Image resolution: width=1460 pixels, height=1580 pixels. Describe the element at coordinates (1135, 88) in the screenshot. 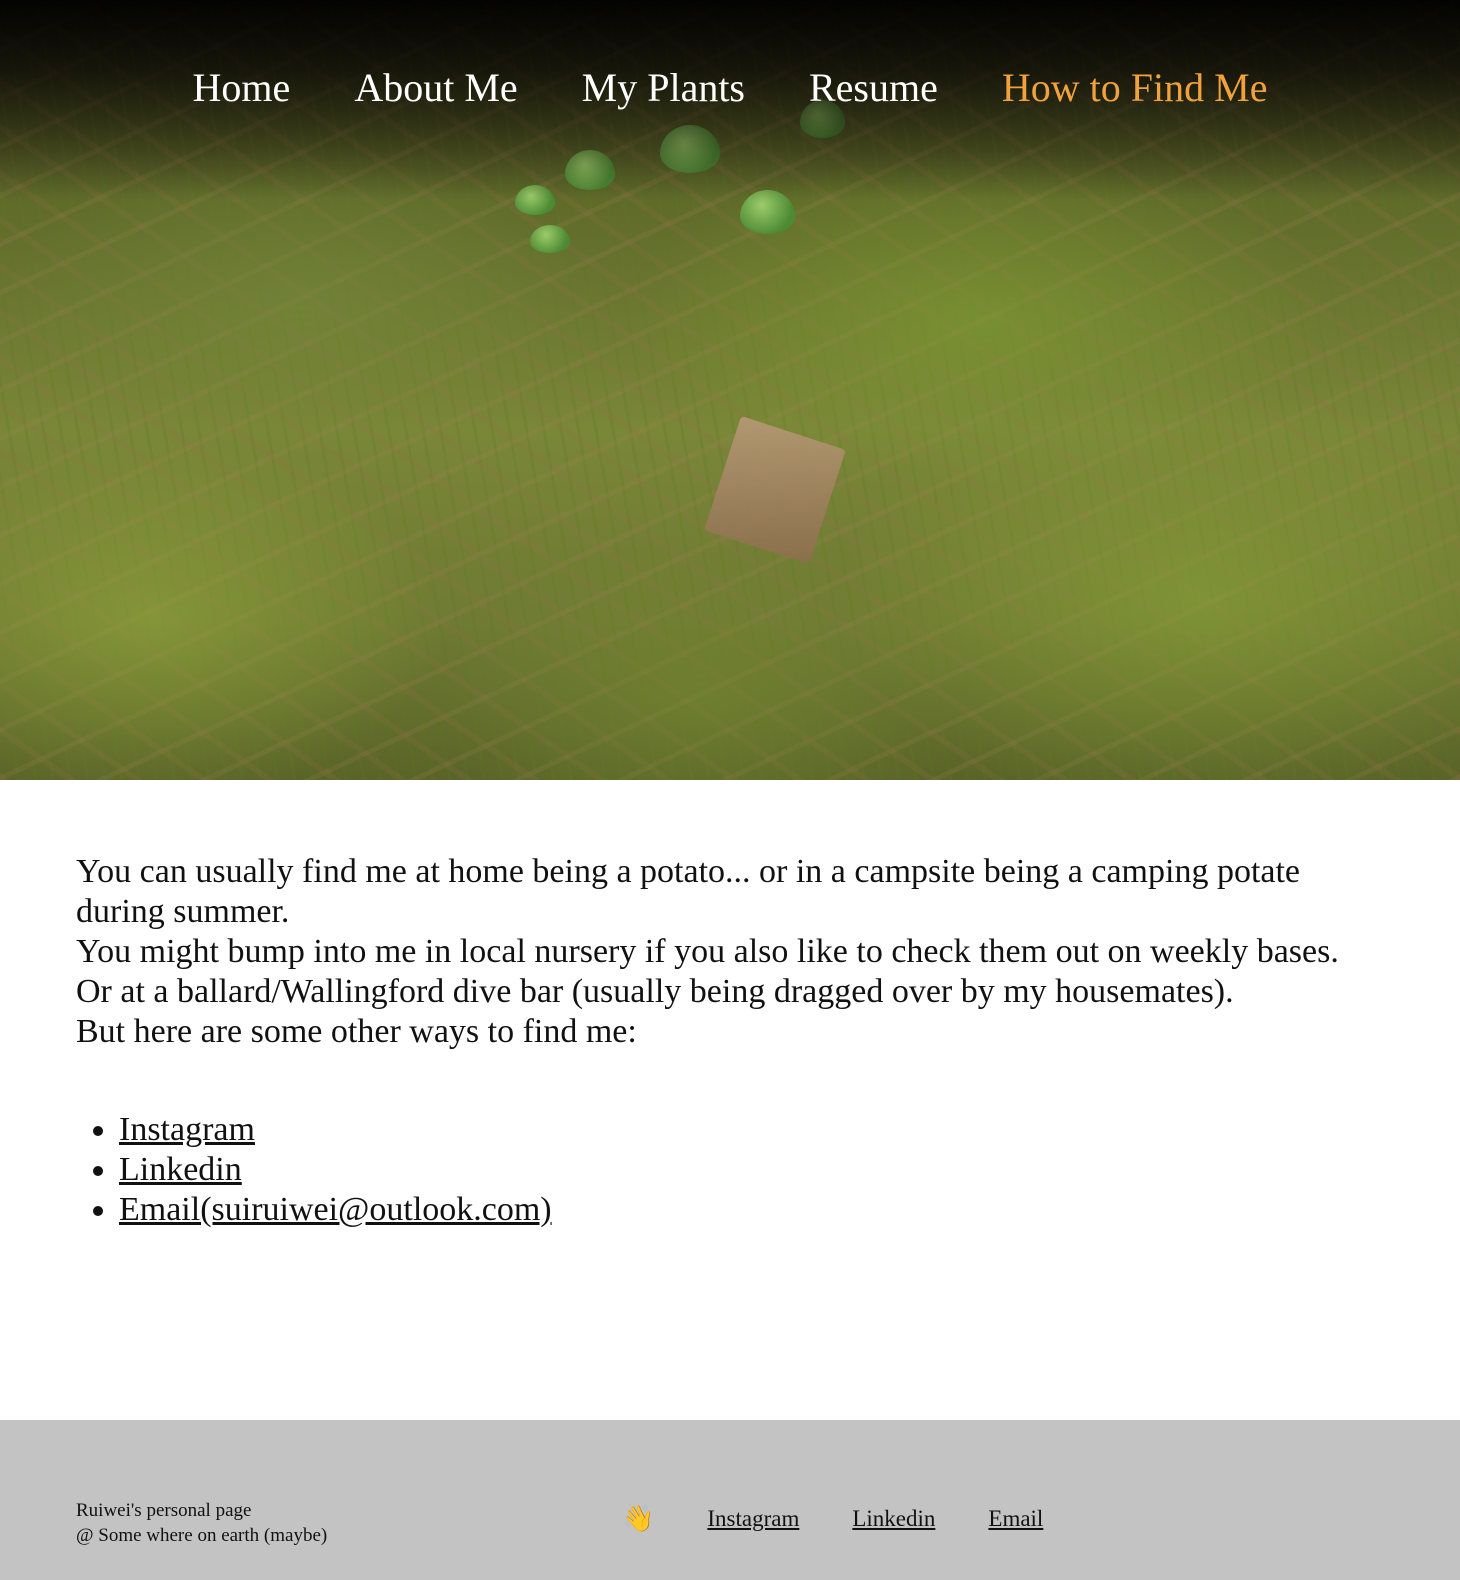

I see `nav-how-to-find-me: How to Find Me` at that location.